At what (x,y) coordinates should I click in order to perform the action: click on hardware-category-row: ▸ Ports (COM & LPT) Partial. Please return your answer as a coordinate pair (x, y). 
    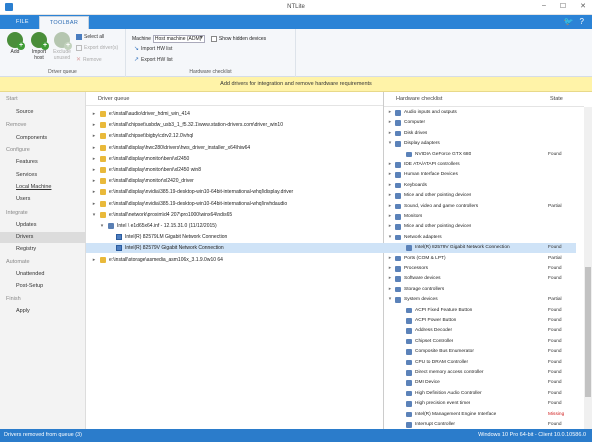
    Looking at the image, I should click on (480, 259).